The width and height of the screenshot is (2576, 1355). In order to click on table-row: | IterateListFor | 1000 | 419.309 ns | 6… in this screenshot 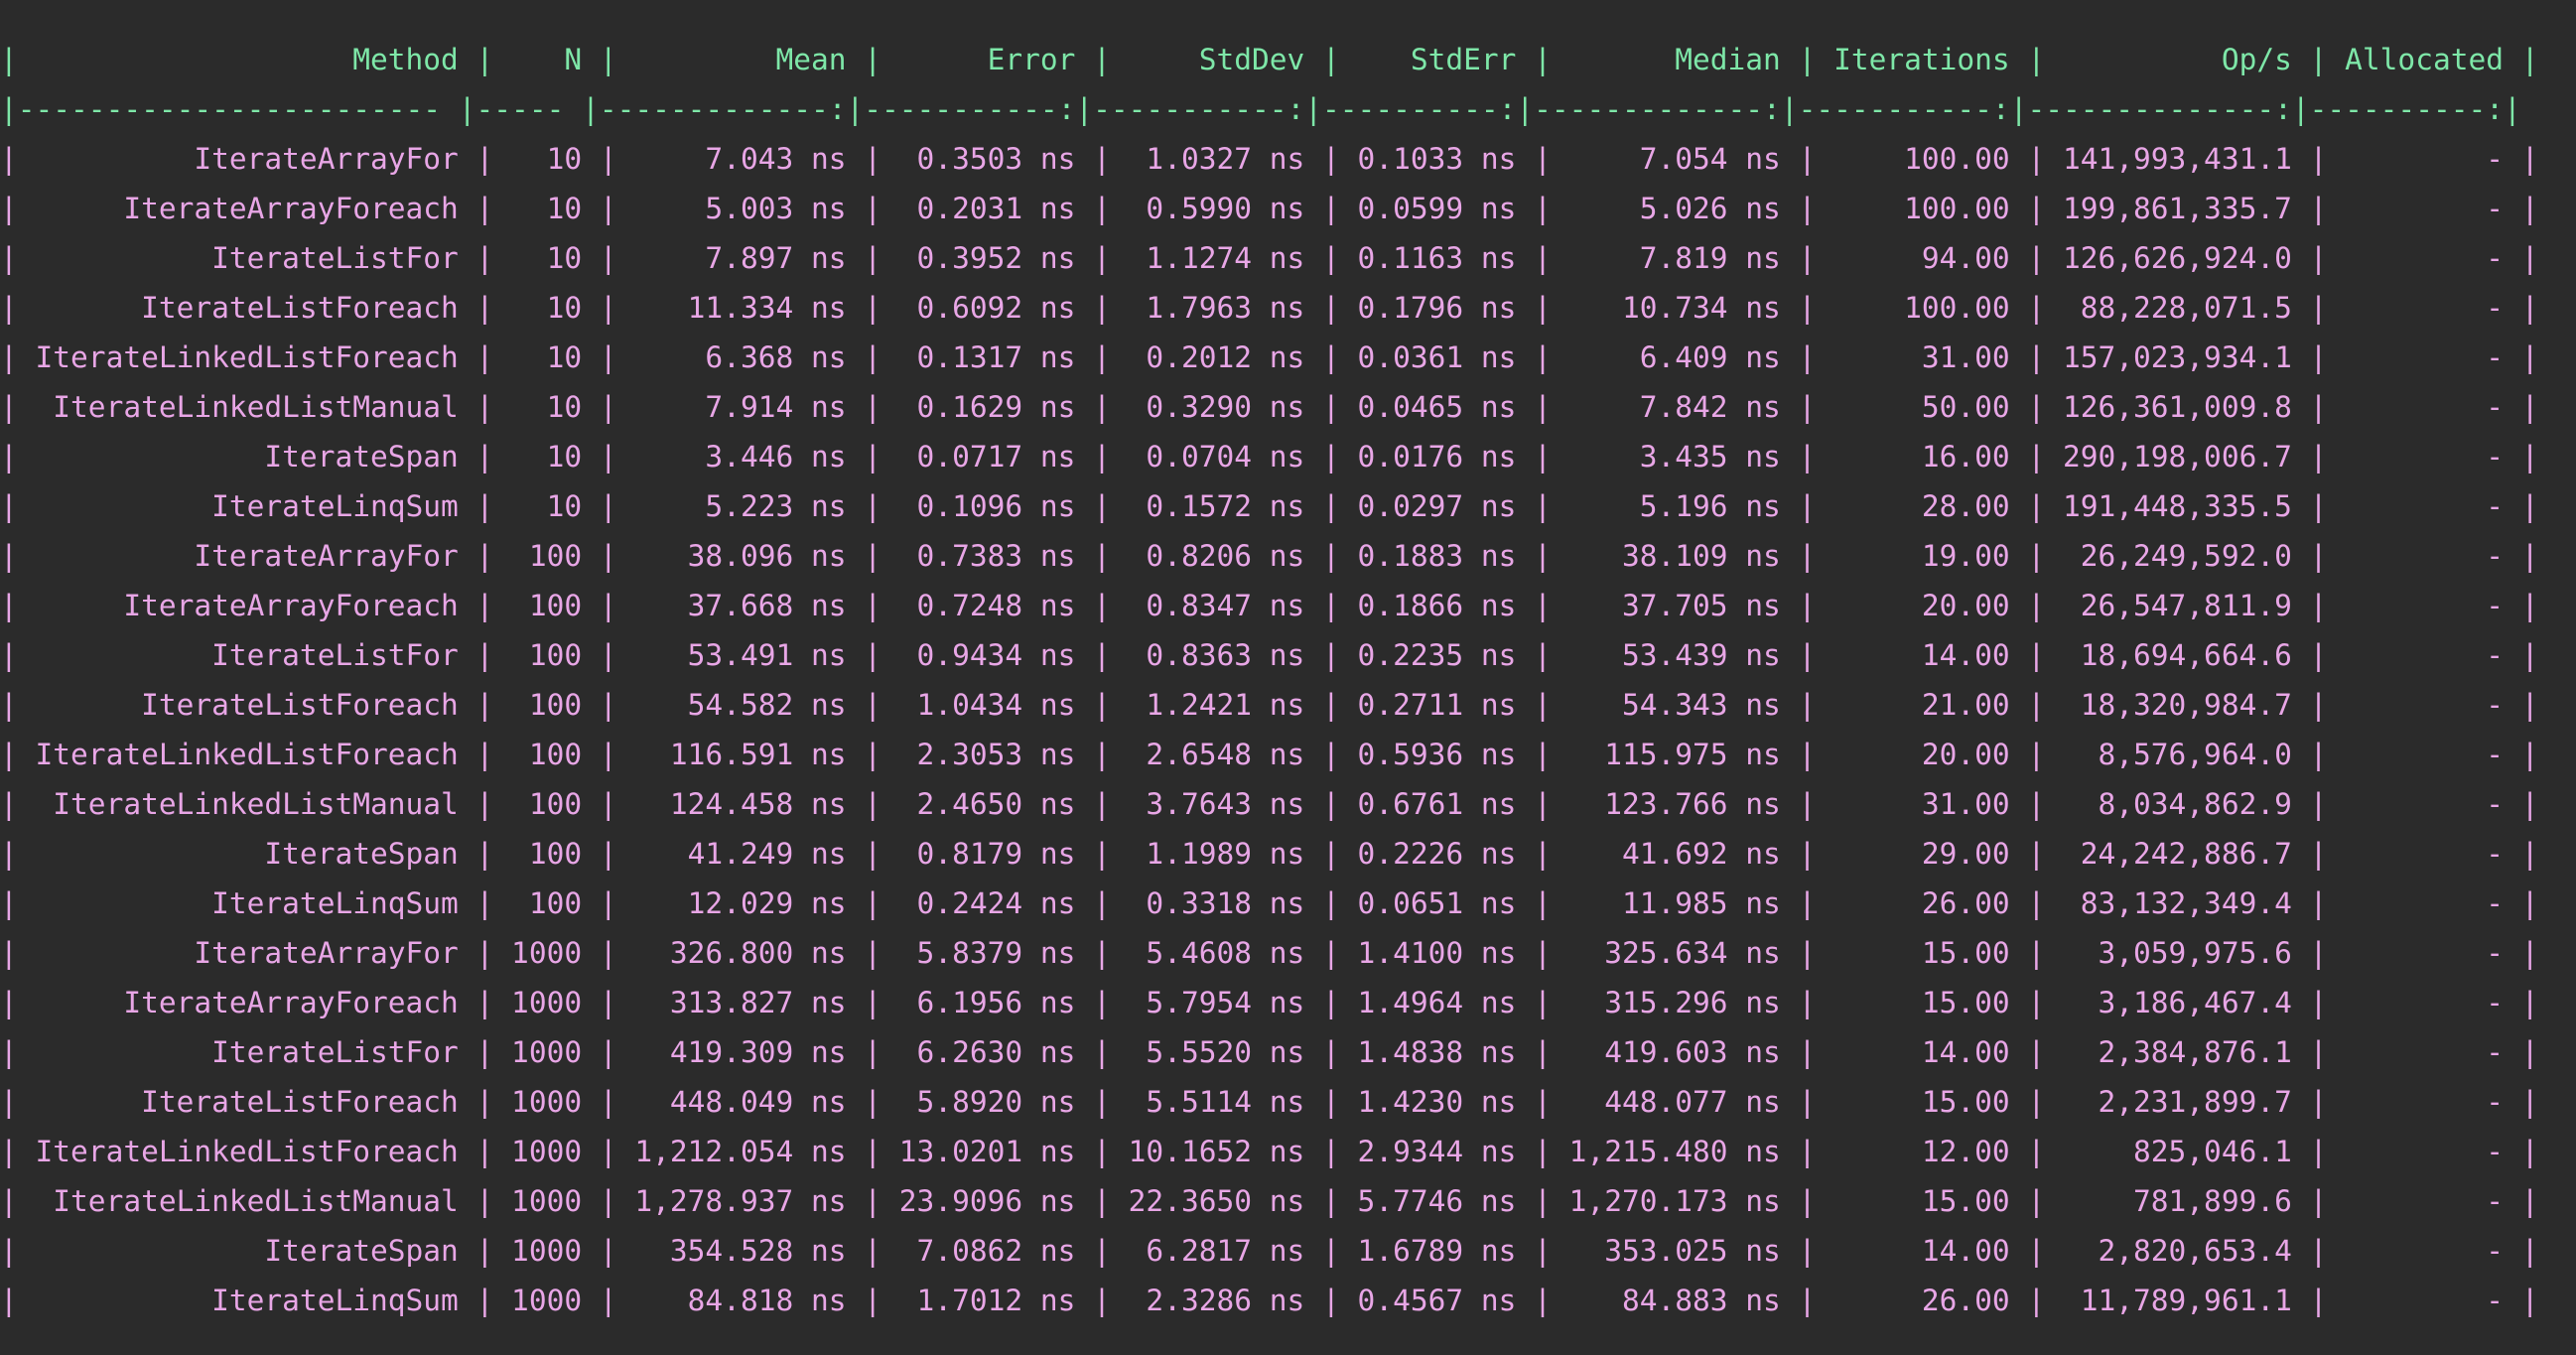, I will do `click(1269, 1052)`.